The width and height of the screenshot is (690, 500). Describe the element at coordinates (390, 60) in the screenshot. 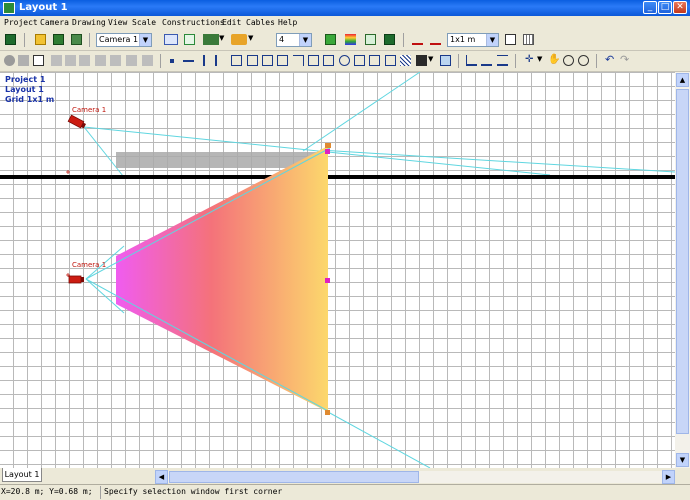

I see `frame-icon` at that location.